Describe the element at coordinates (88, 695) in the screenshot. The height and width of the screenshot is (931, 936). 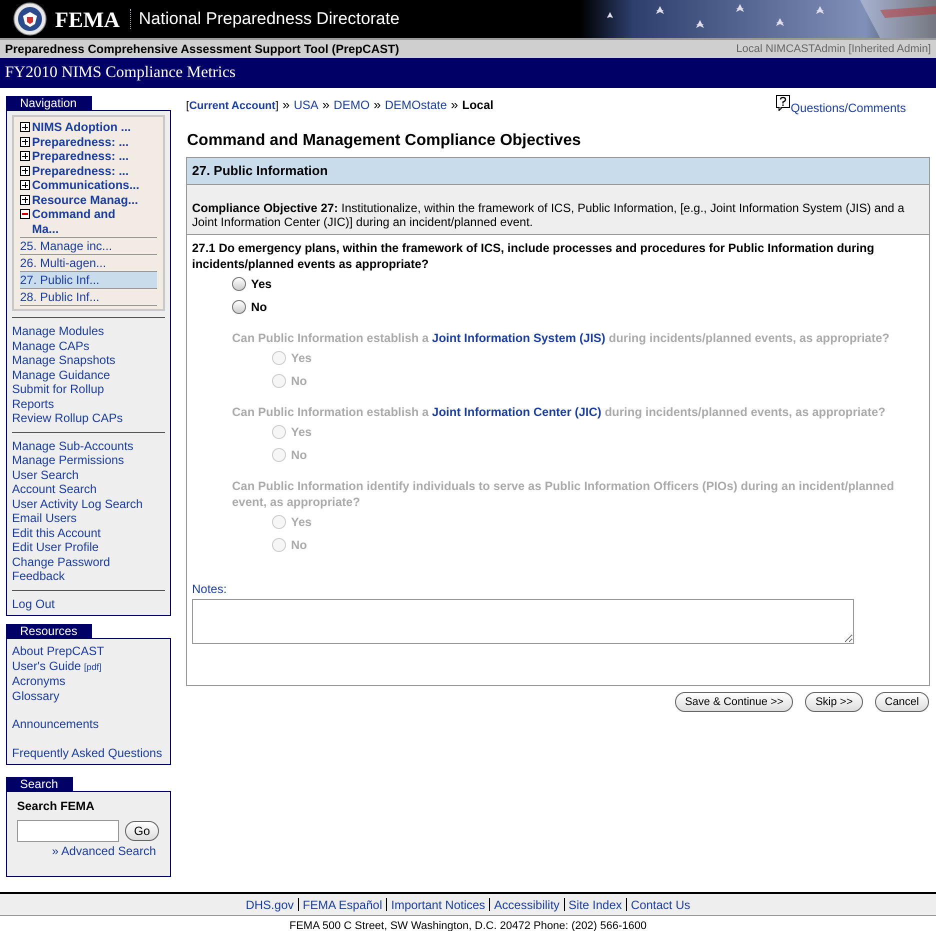
I see `resource-link: Glossary` at that location.